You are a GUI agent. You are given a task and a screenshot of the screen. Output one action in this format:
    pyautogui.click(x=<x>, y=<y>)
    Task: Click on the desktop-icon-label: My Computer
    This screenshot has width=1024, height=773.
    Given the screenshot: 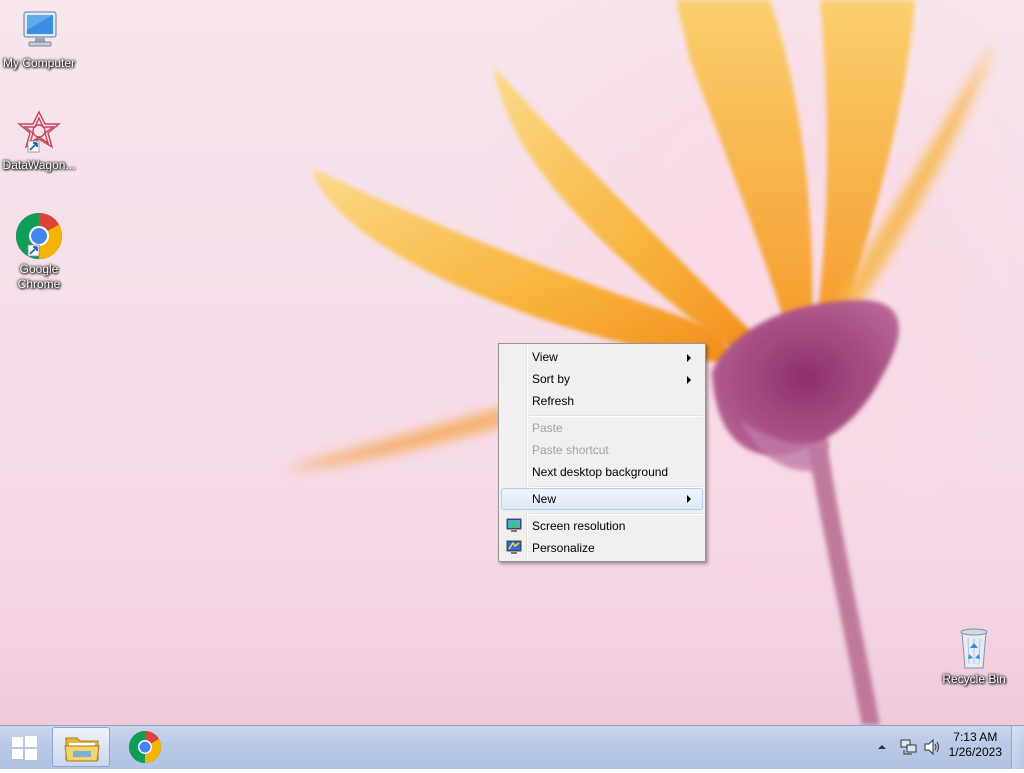 What is the action you would take?
    pyautogui.click(x=39, y=63)
    